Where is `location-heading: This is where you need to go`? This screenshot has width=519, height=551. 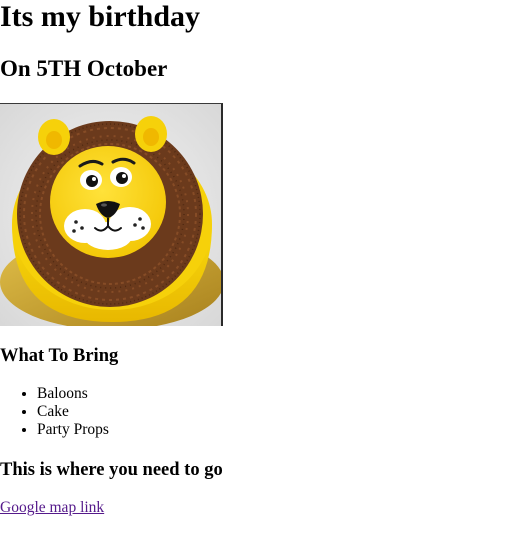 location-heading: This is where you need to go is located at coordinates (111, 470).